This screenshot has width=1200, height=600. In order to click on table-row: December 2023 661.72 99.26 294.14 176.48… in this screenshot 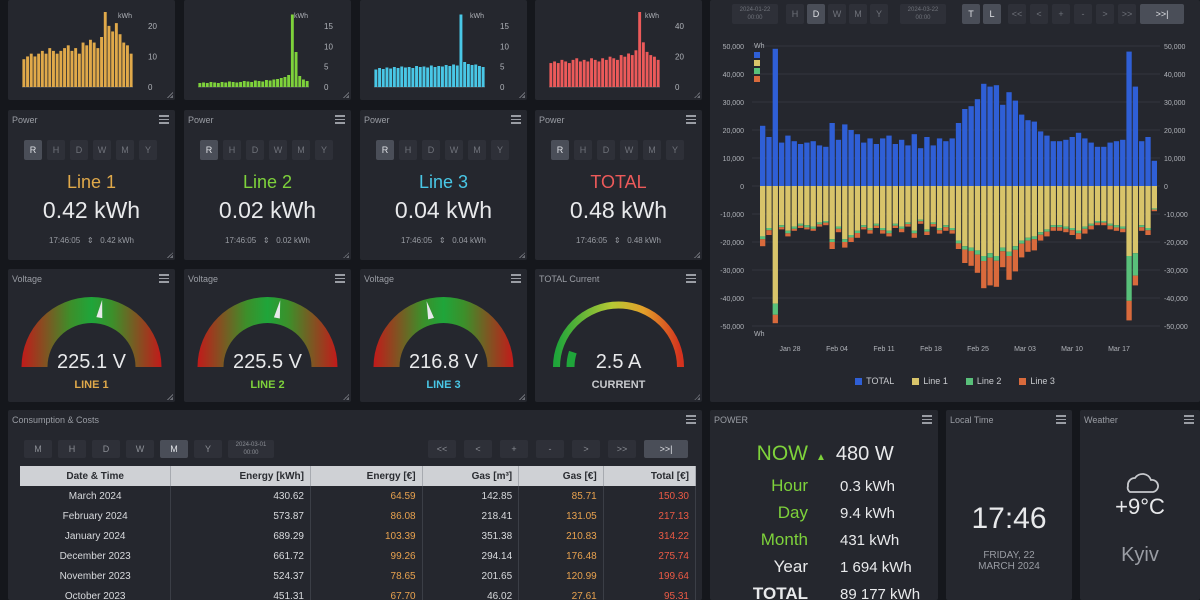, I will do `click(358, 556)`.